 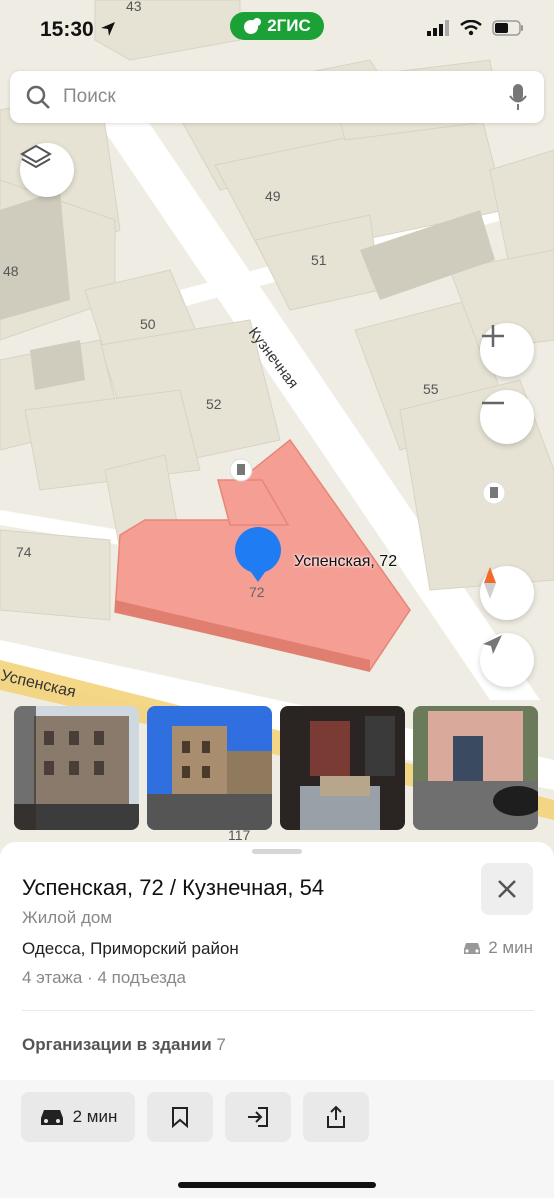 What do you see at coordinates (221, 1044) in the screenshot?
I see `orgs-count: 7` at bounding box center [221, 1044].